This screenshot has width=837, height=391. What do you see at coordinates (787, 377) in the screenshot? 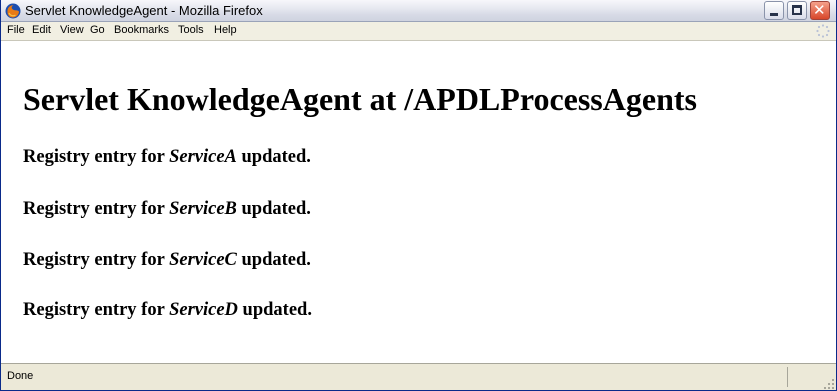
I see `status-divider` at bounding box center [787, 377].